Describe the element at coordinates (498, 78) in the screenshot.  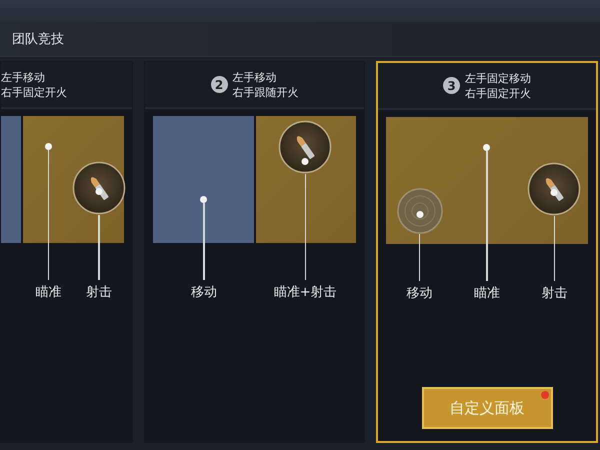
I see `layout-description: 左手固定移动` at that location.